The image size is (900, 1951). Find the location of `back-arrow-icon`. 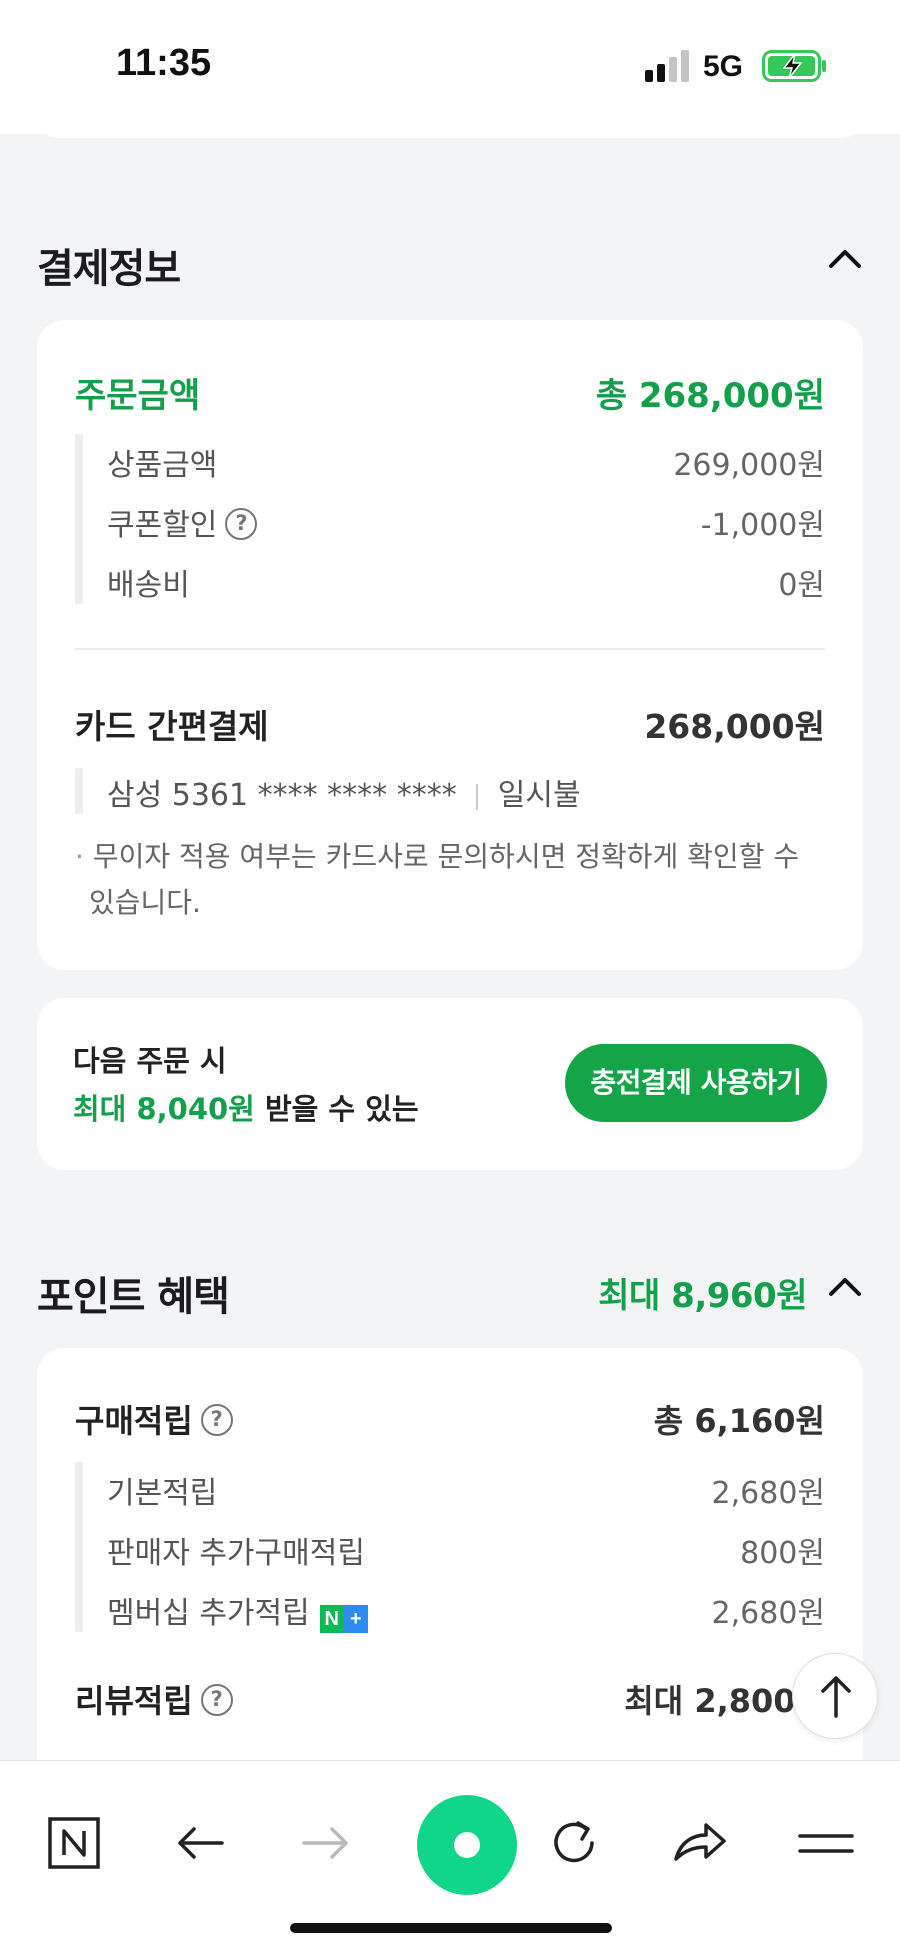

back-arrow-icon is located at coordinates (200, 1843).